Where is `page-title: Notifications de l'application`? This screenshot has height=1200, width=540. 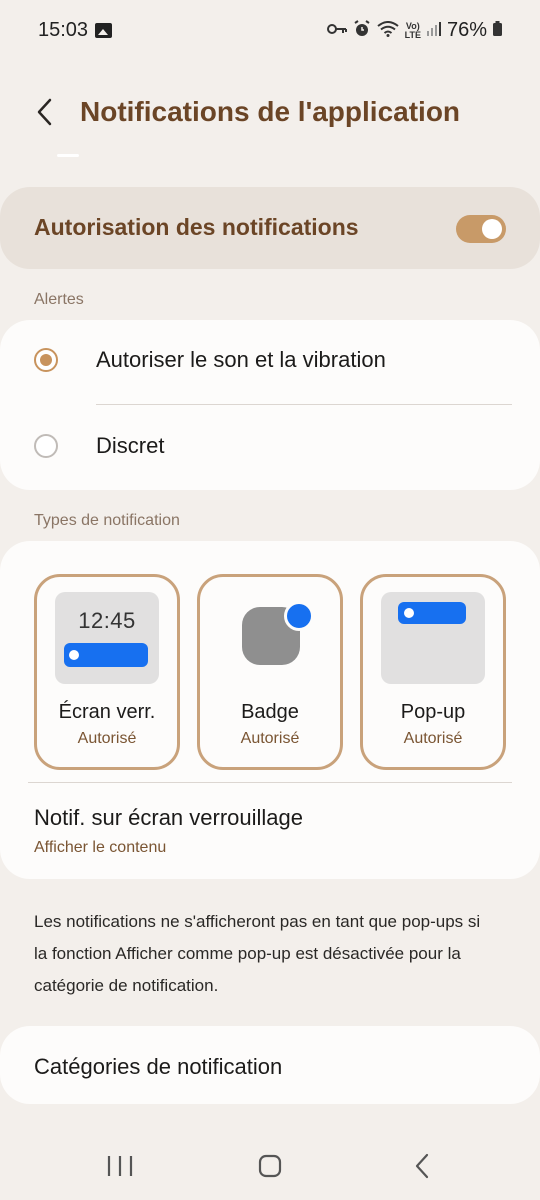 page-title: Notifications de l'application is located at coordinates (270, 111).